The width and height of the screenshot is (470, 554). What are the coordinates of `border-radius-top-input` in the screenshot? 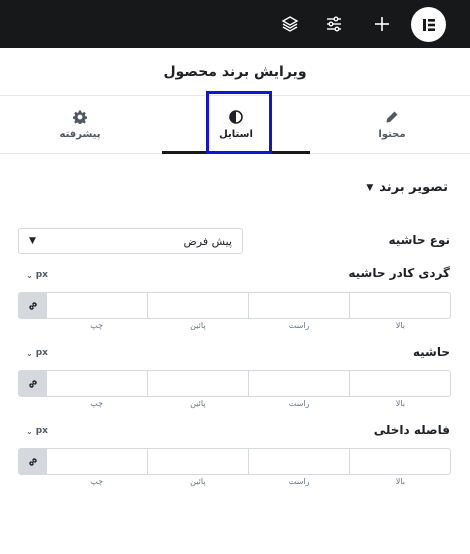 It's located at (399, 305).